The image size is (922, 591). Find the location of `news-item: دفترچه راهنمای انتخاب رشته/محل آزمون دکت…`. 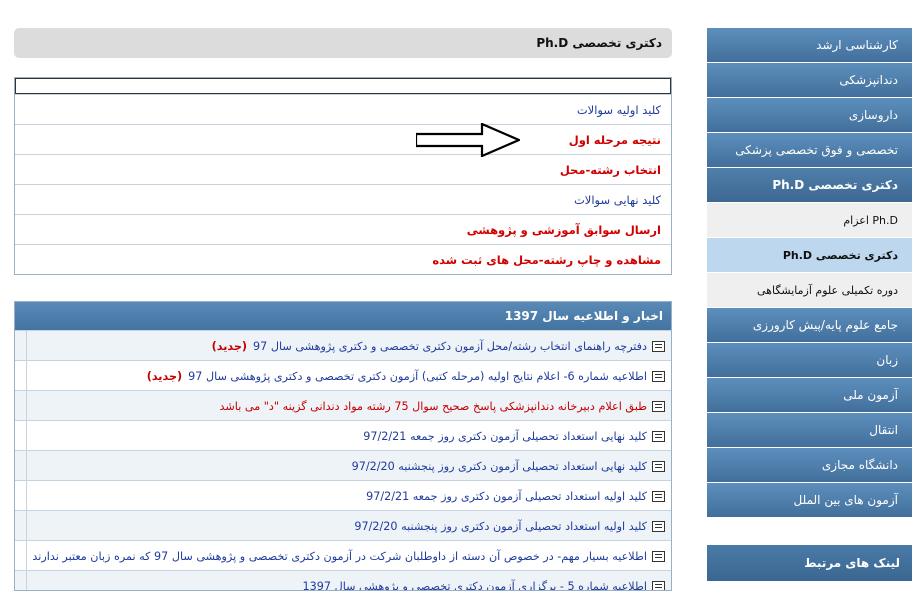

news-item: دفترچه راهنمای انتخاب رشته/محل آزمون دکت… is located at coordinates (349, 345).